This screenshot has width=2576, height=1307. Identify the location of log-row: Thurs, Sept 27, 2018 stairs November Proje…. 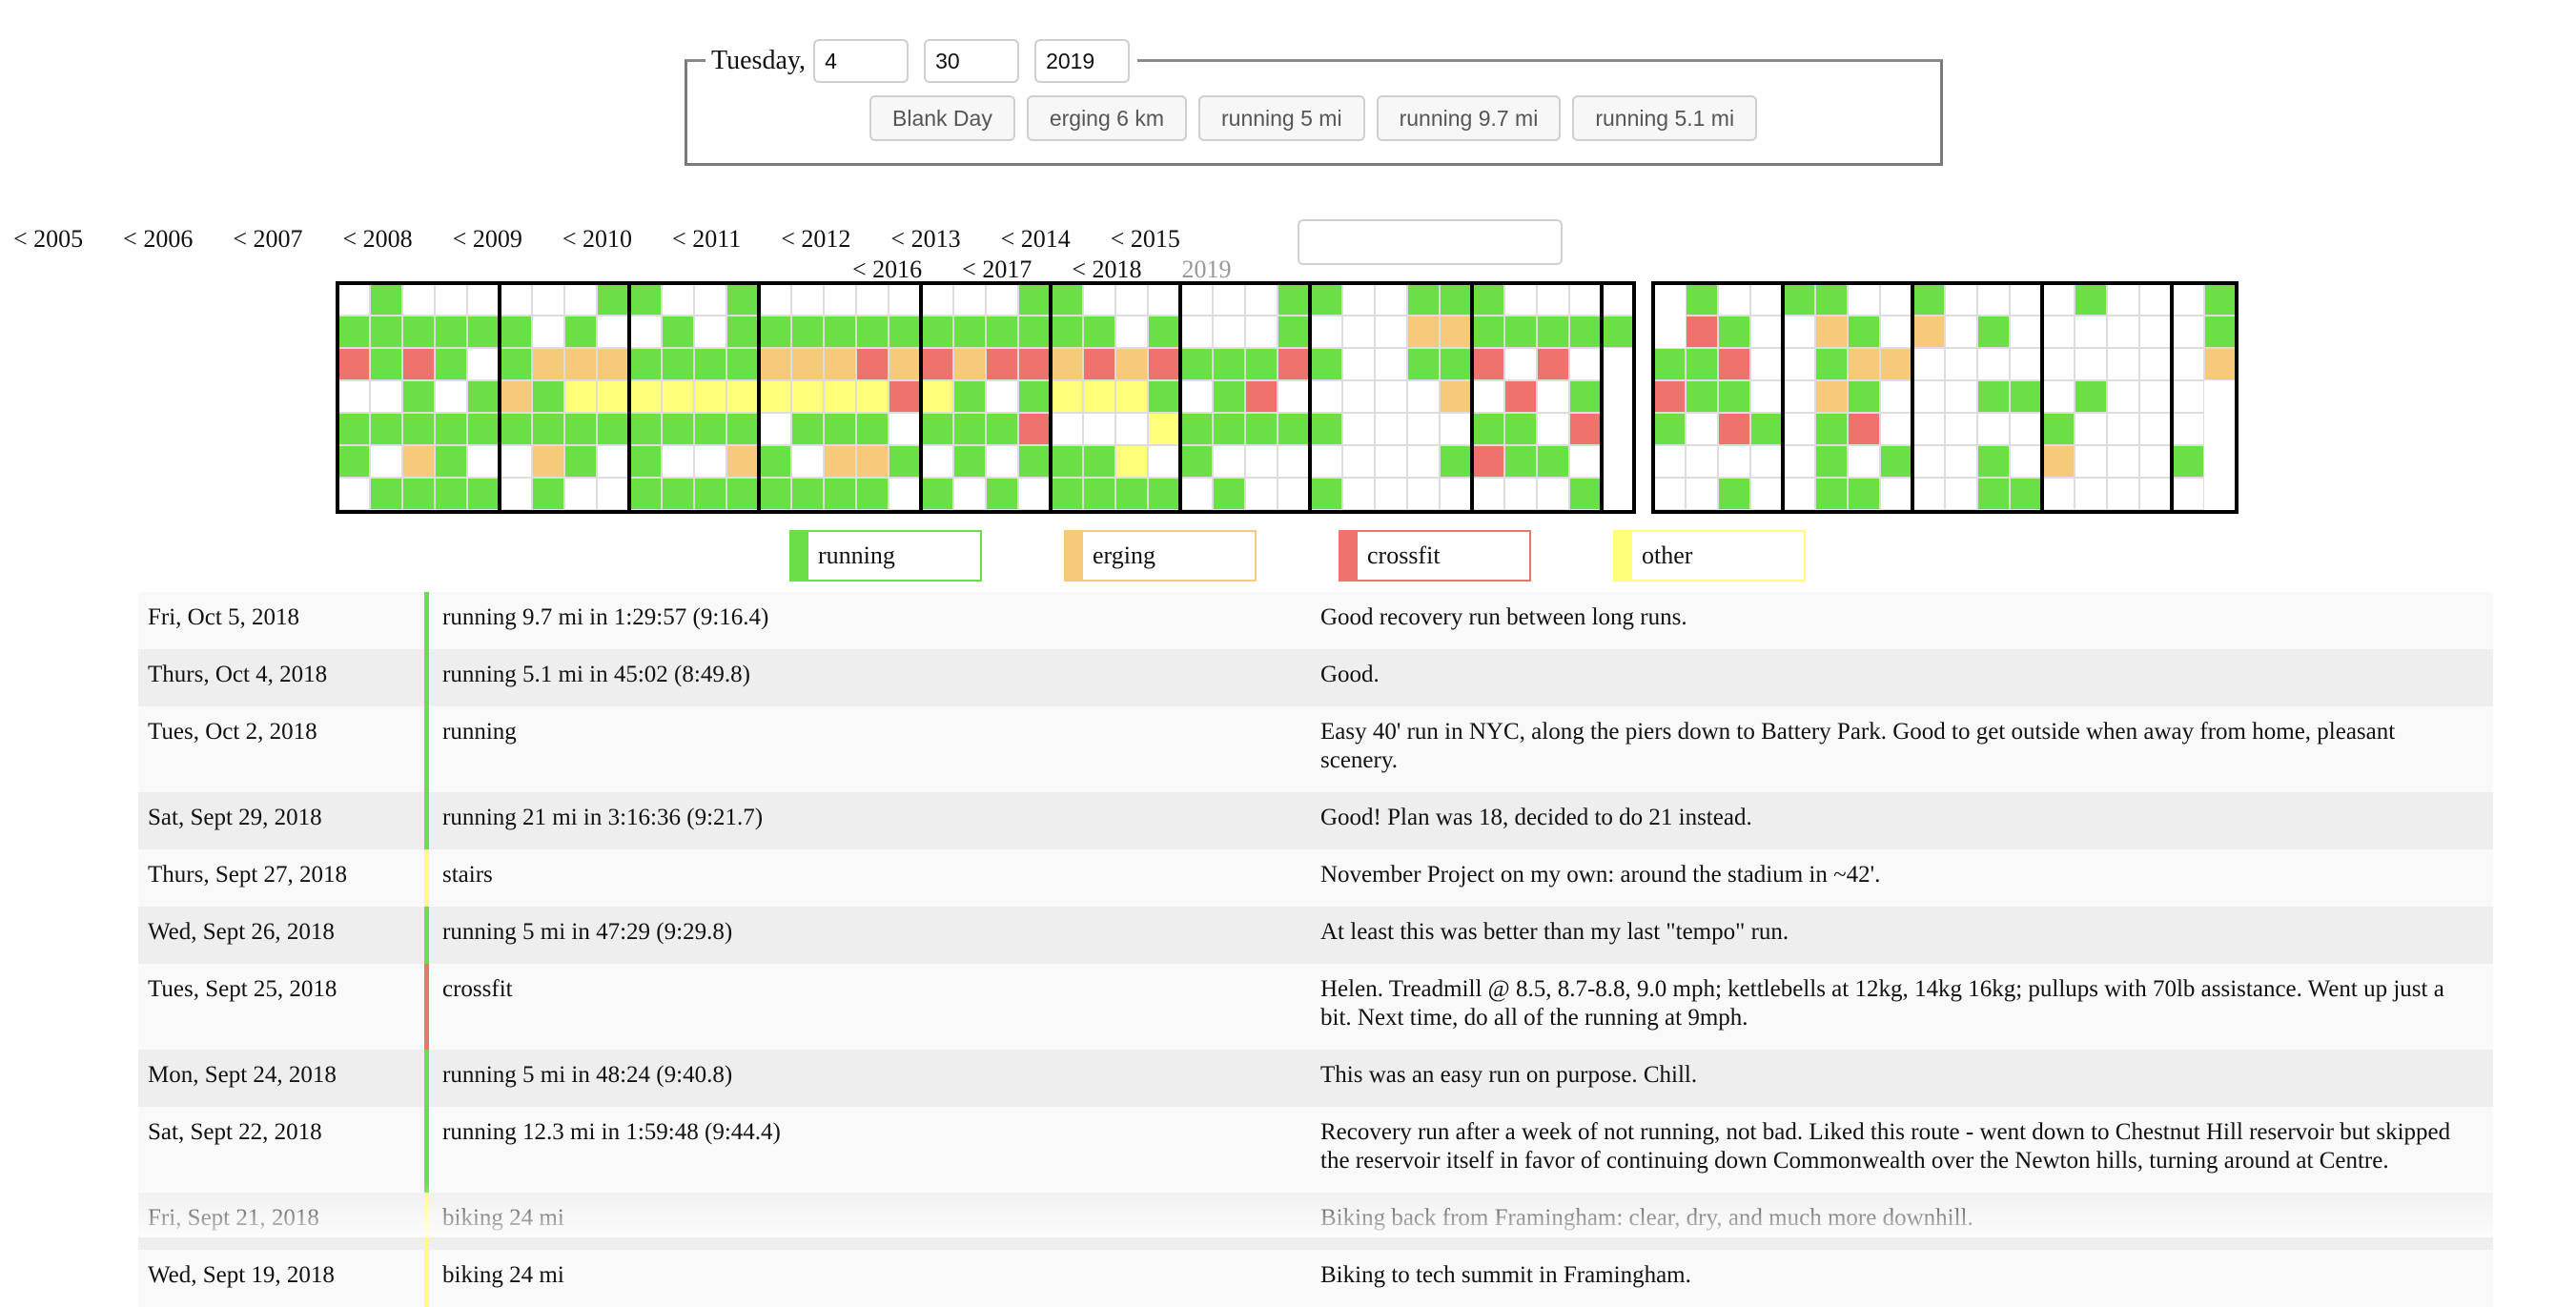
(1315, 878).